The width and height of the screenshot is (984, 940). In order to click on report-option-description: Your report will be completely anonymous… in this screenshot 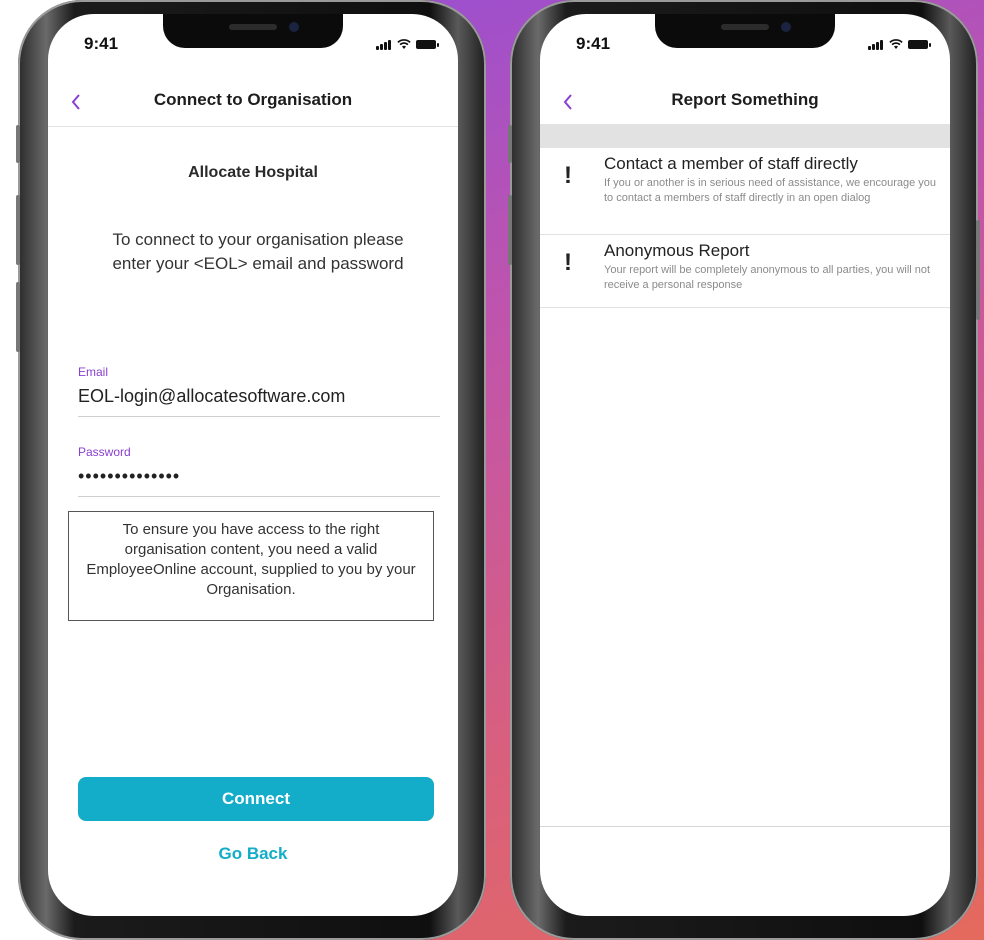, I will do `click(767, 277)`.